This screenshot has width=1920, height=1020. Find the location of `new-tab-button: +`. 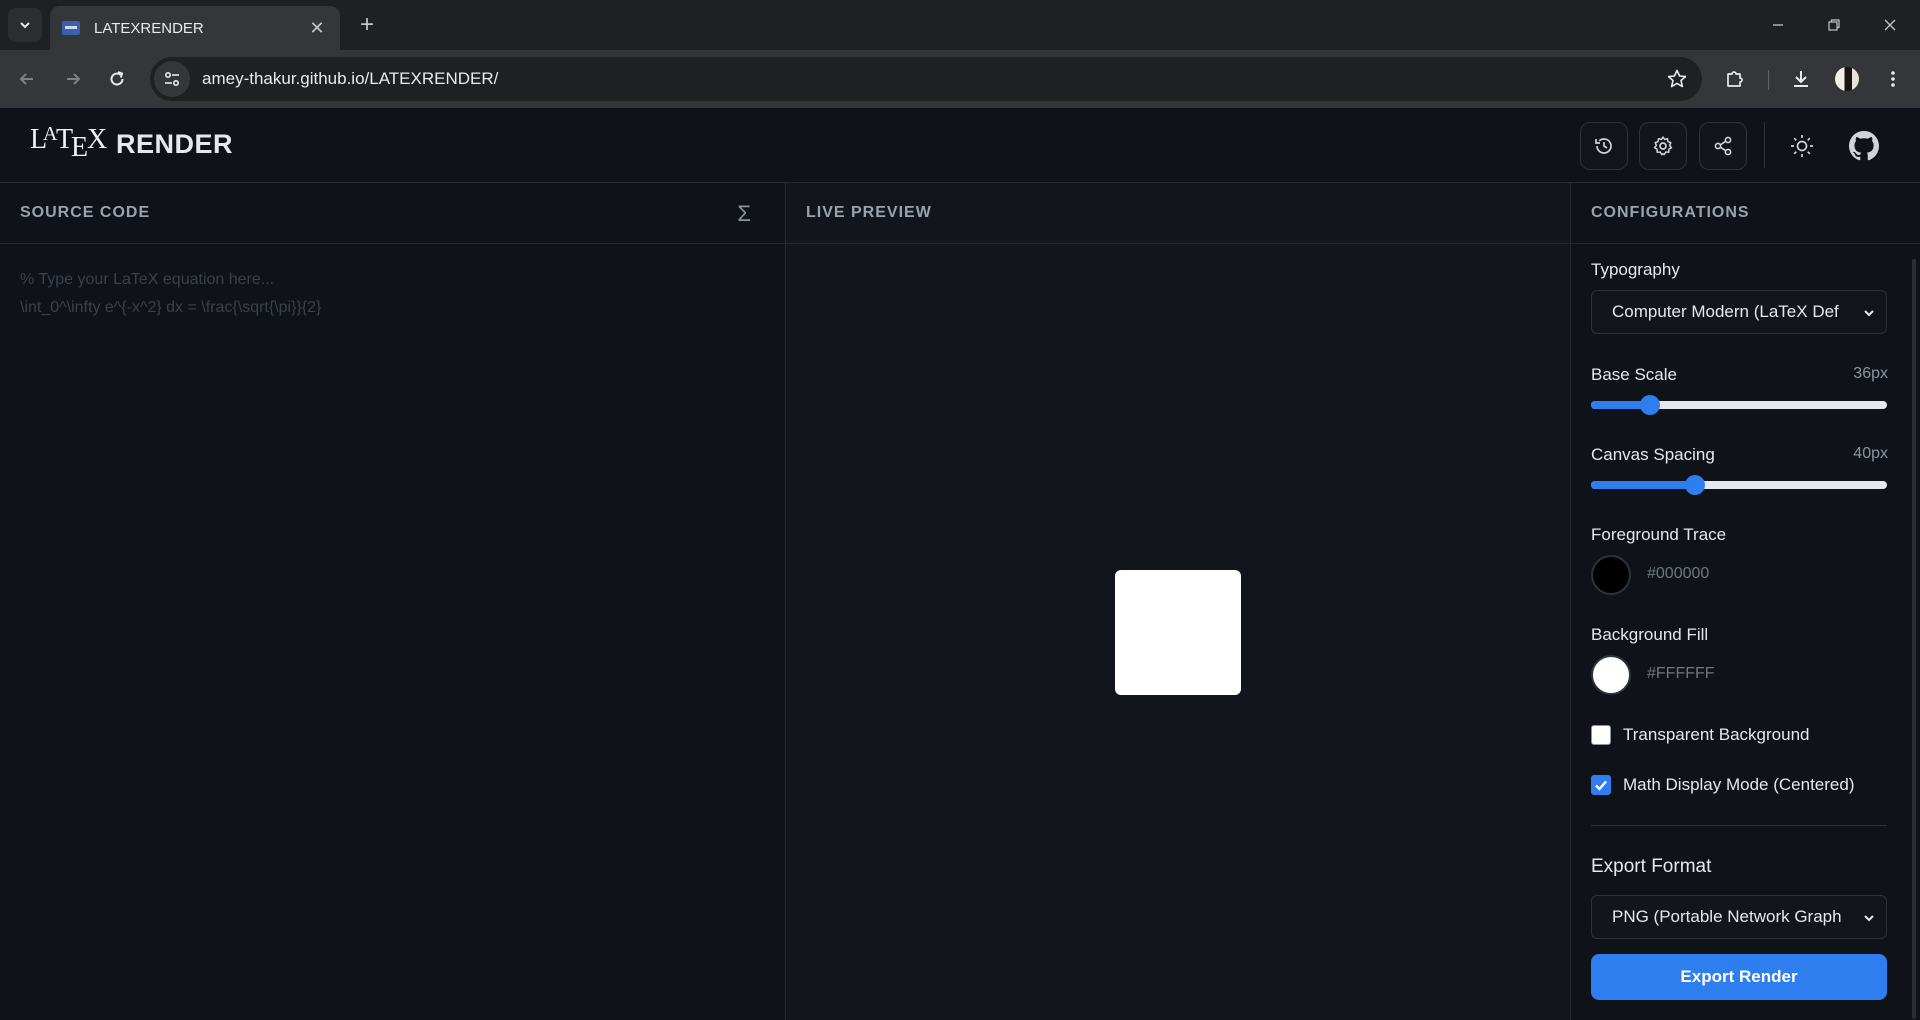

new-tab-button: + is located at coordinates (367, 25).